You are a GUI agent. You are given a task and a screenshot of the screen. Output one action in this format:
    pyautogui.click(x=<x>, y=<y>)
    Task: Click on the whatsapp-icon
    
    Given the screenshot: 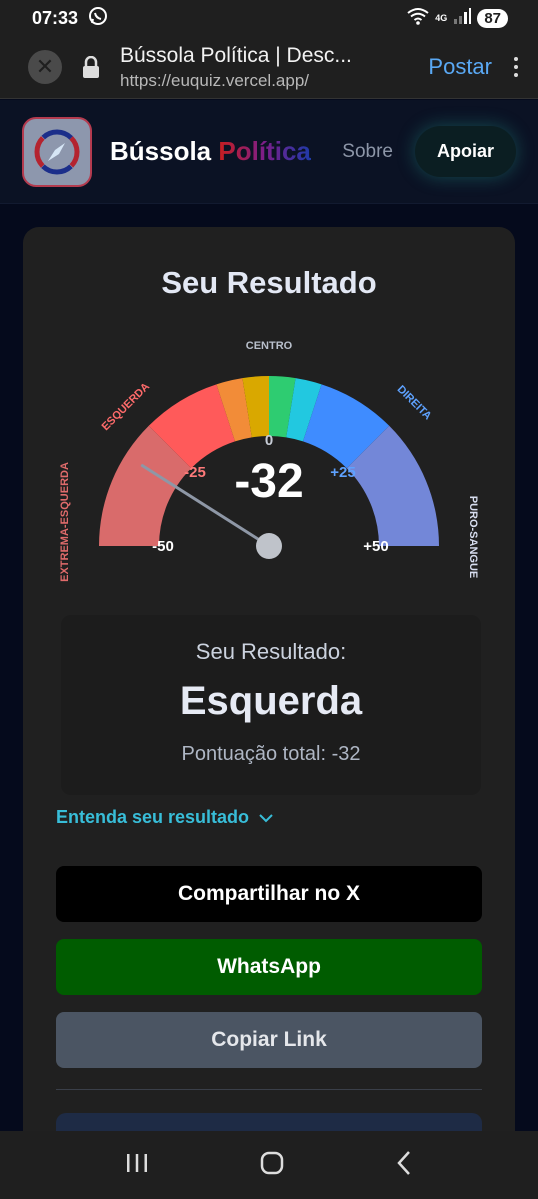 What is the action you would take?
    pyautogui.click(x=98, y=18)
    